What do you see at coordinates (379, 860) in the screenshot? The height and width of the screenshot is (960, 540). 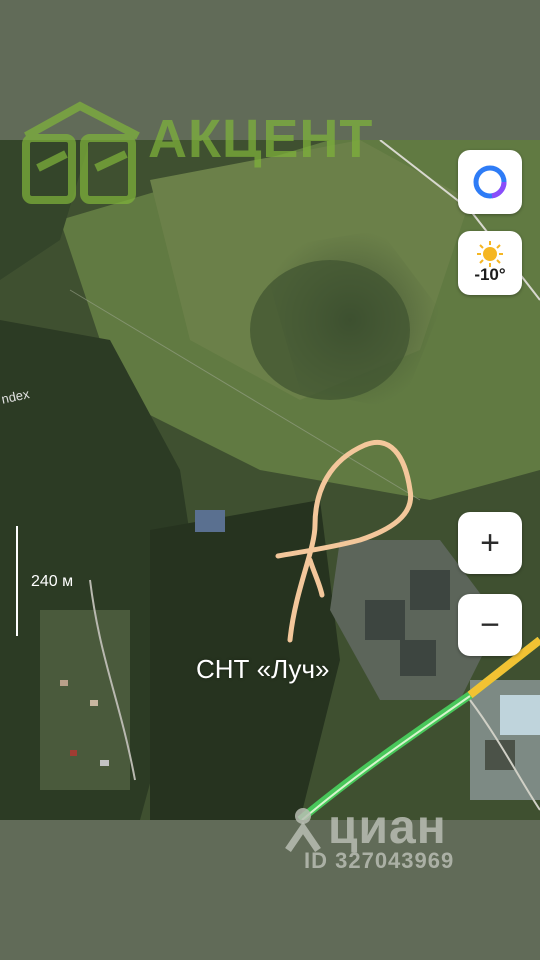 I see `cian-id: ID 327043969` at bounding box center [379, 860].